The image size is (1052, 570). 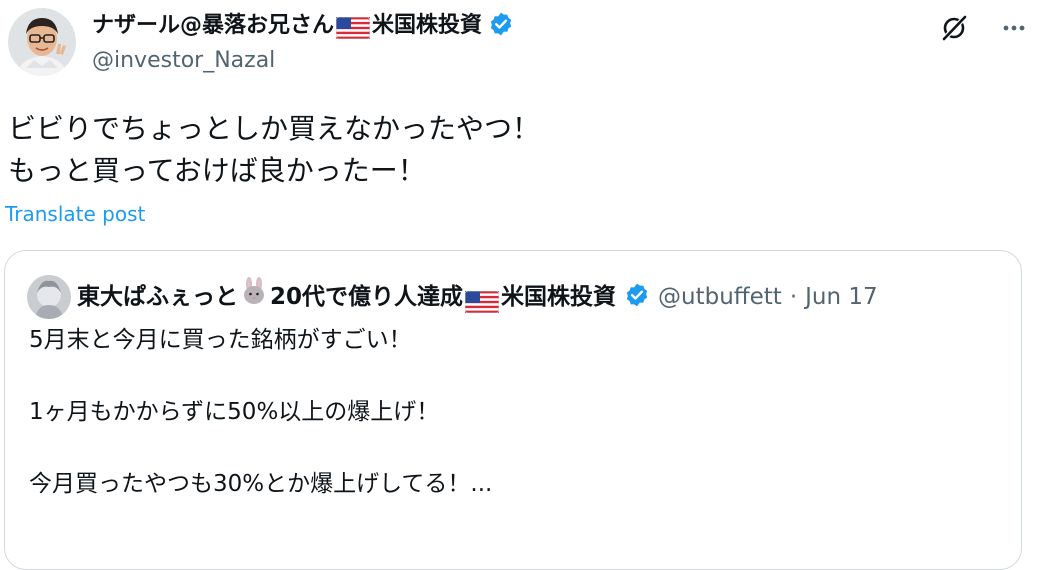 What do you see at coordinates (1014, 28) in the screenshot?
I see `more-horizontal-icon` at bounding box center [1014, 28].